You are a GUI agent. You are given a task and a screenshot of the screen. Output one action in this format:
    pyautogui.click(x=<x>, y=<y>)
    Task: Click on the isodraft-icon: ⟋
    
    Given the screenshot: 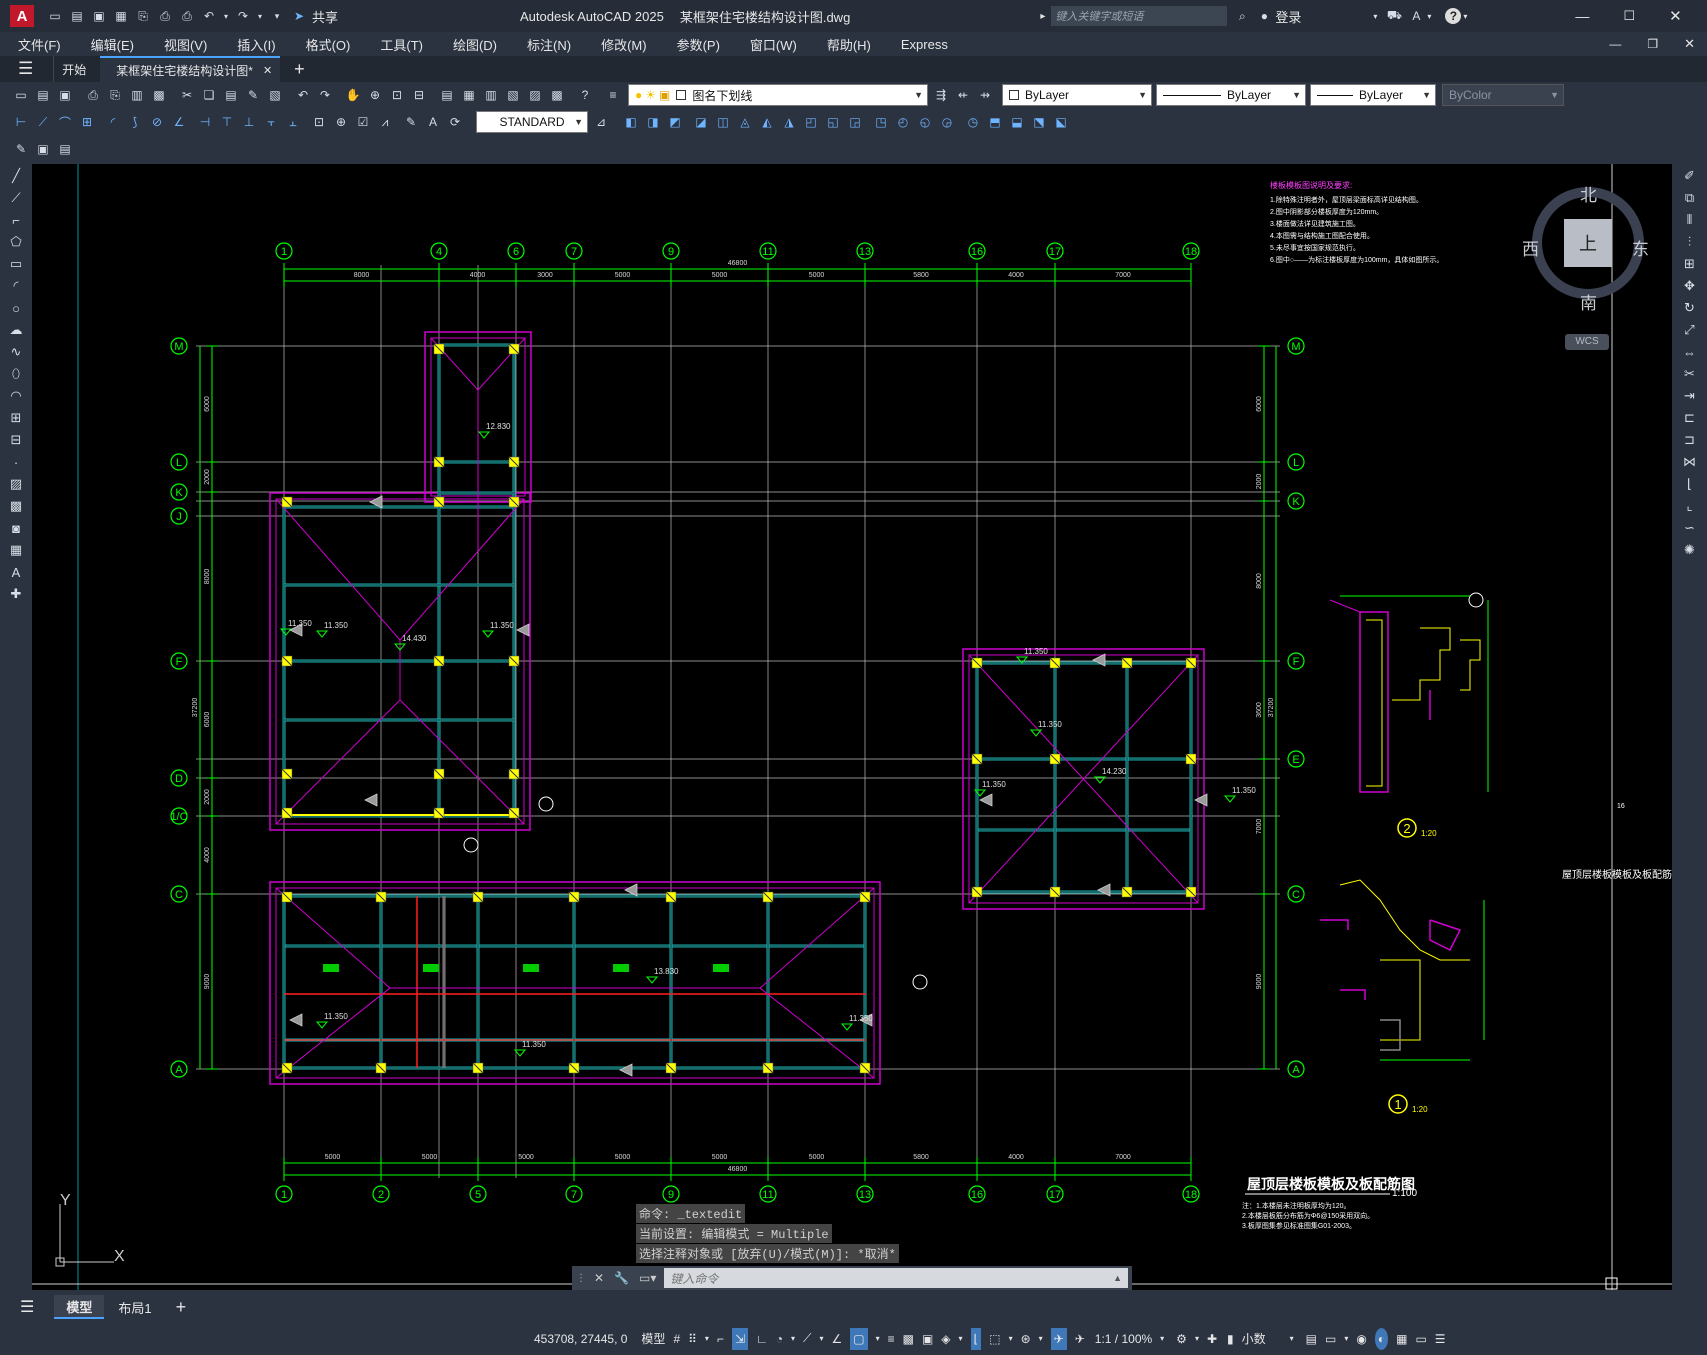 What is the action you would take?
    pyautogui.click(x=807, y=1339)
    